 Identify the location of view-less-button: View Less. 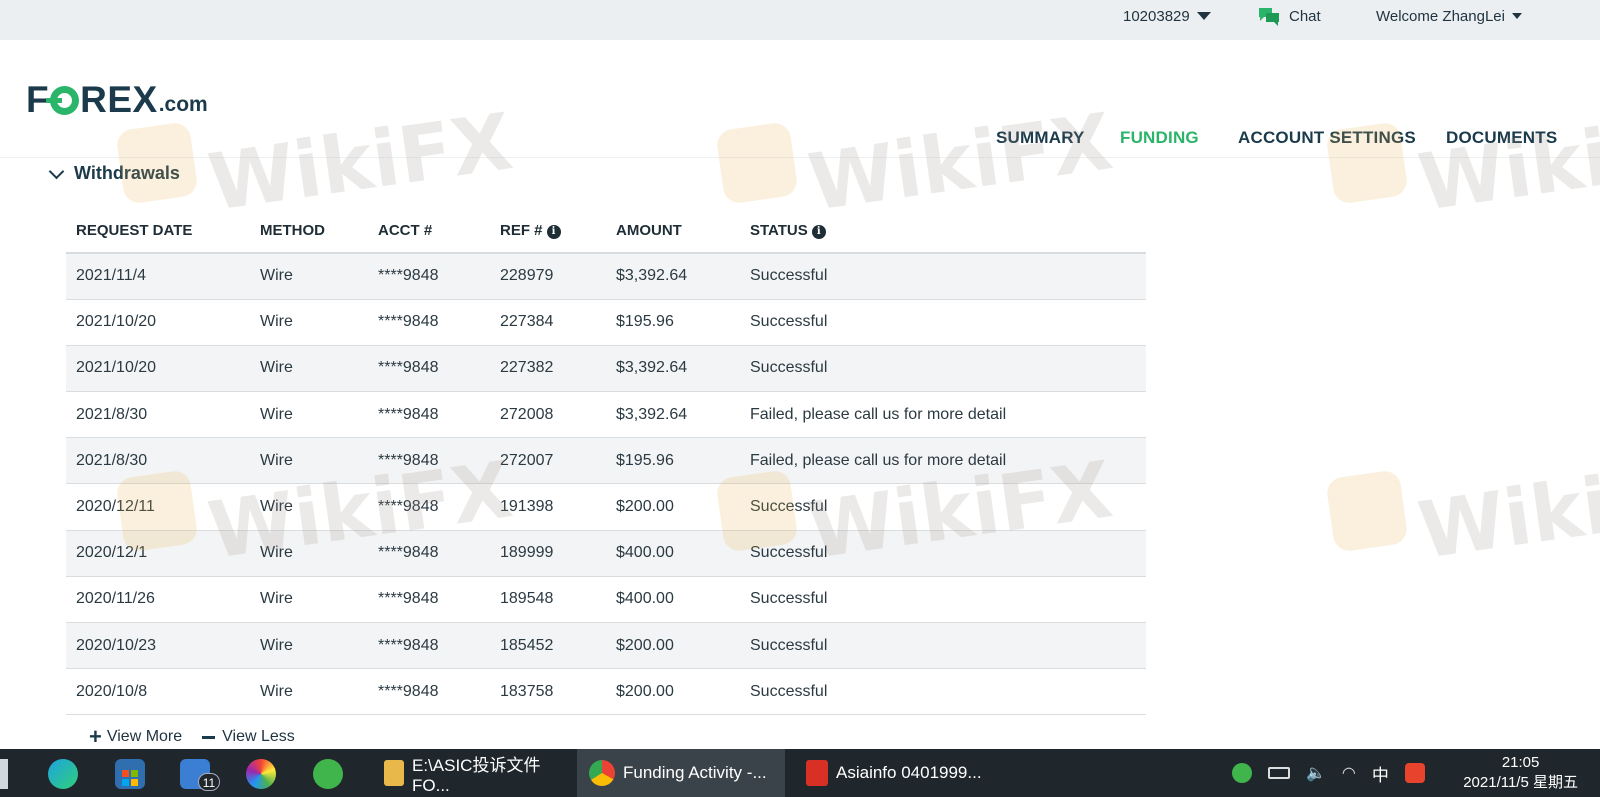
(248, 737).